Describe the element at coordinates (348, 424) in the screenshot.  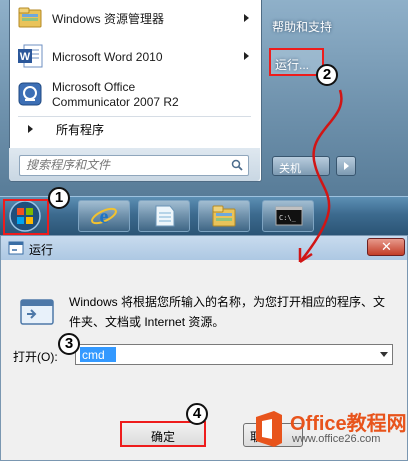
I see `watermark-brand: Office教程网` at that location.